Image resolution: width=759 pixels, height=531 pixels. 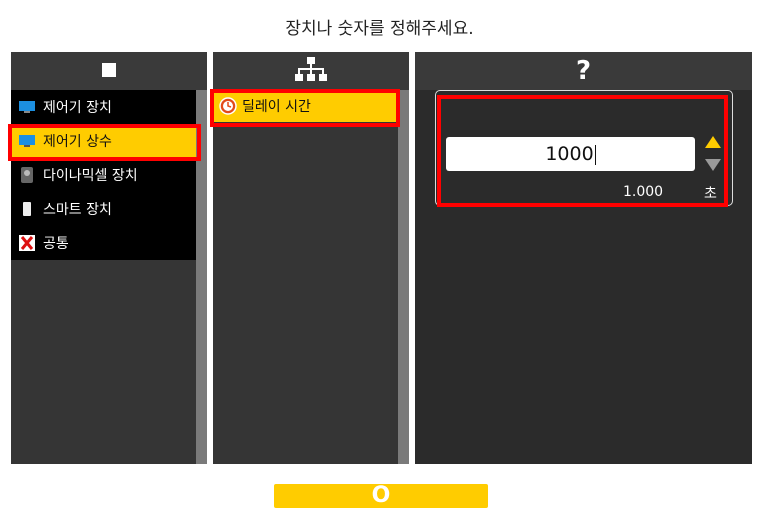 I want to click on hierarchy-icon, so click(x=311, y=71).